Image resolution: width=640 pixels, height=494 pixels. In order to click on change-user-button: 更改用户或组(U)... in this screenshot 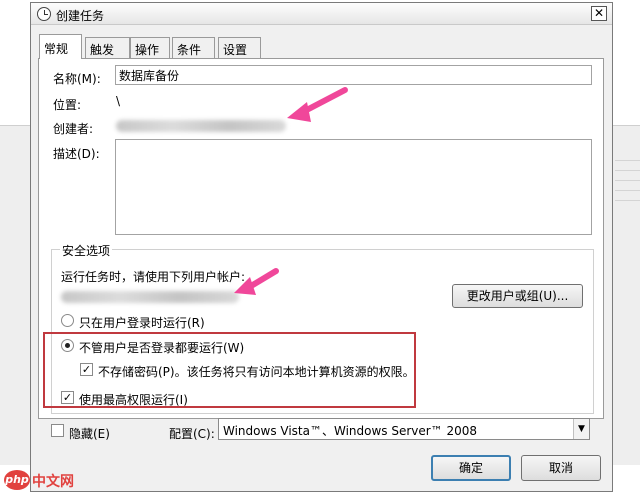, I will do `click(517, 296)`.